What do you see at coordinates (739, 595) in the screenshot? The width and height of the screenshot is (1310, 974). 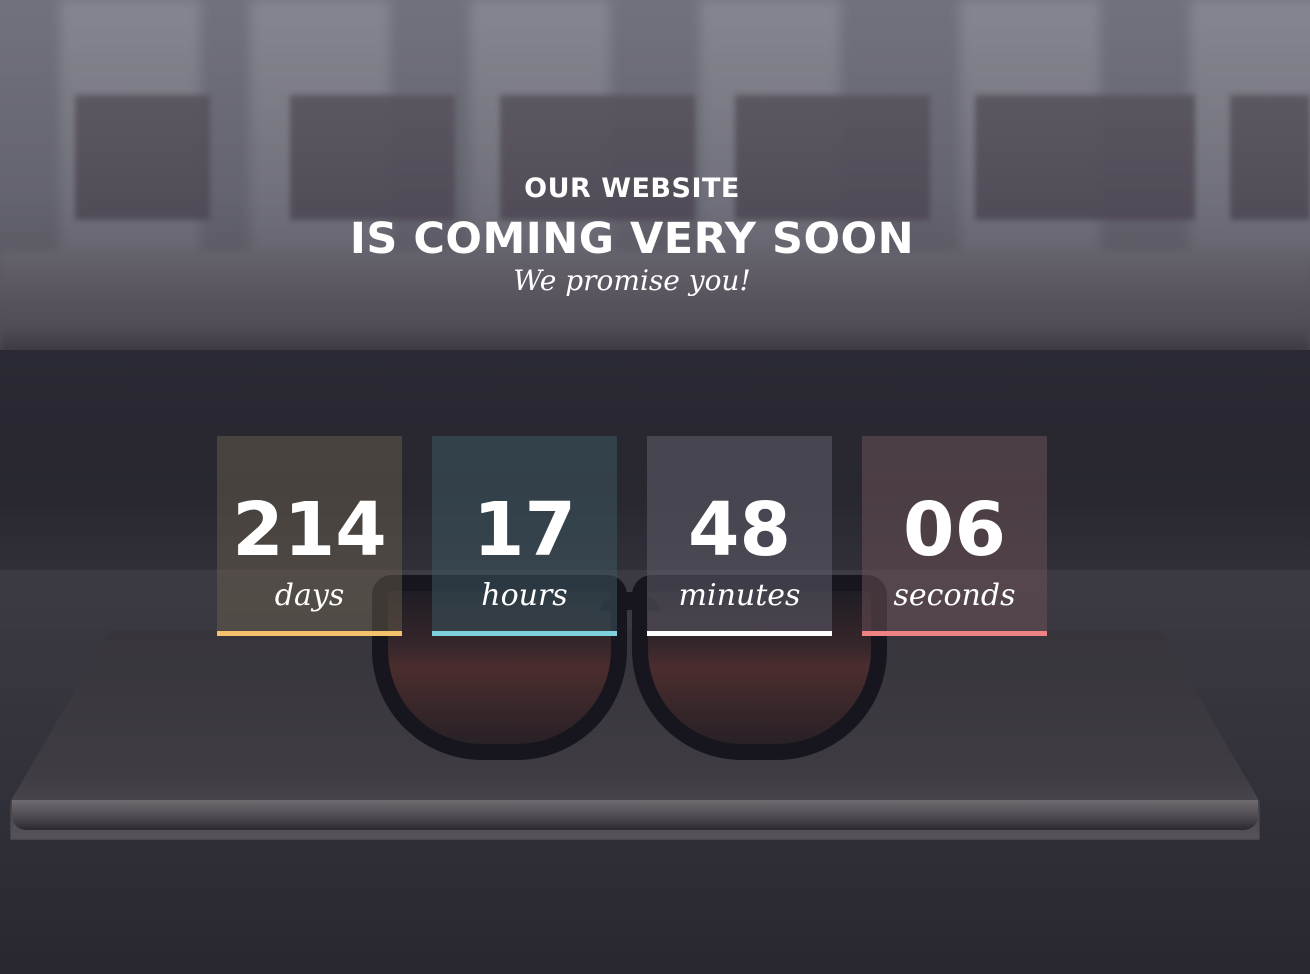 I see `countdown-minutes-label: minutes` at bounding box center [739, 595].